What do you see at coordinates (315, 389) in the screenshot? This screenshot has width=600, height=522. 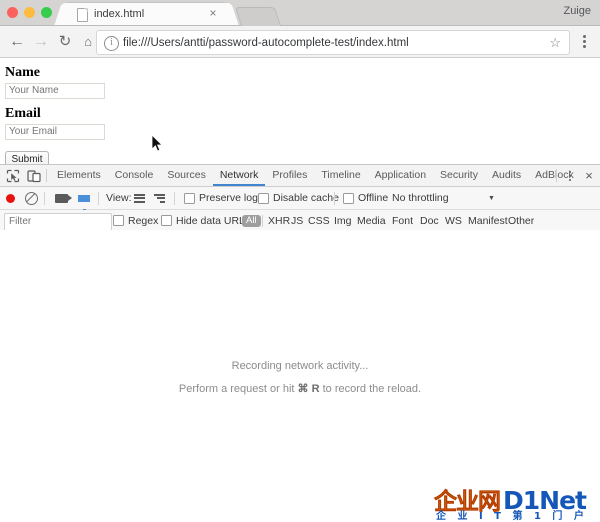 I see `r-key: R` at bounding box center [315, 389].